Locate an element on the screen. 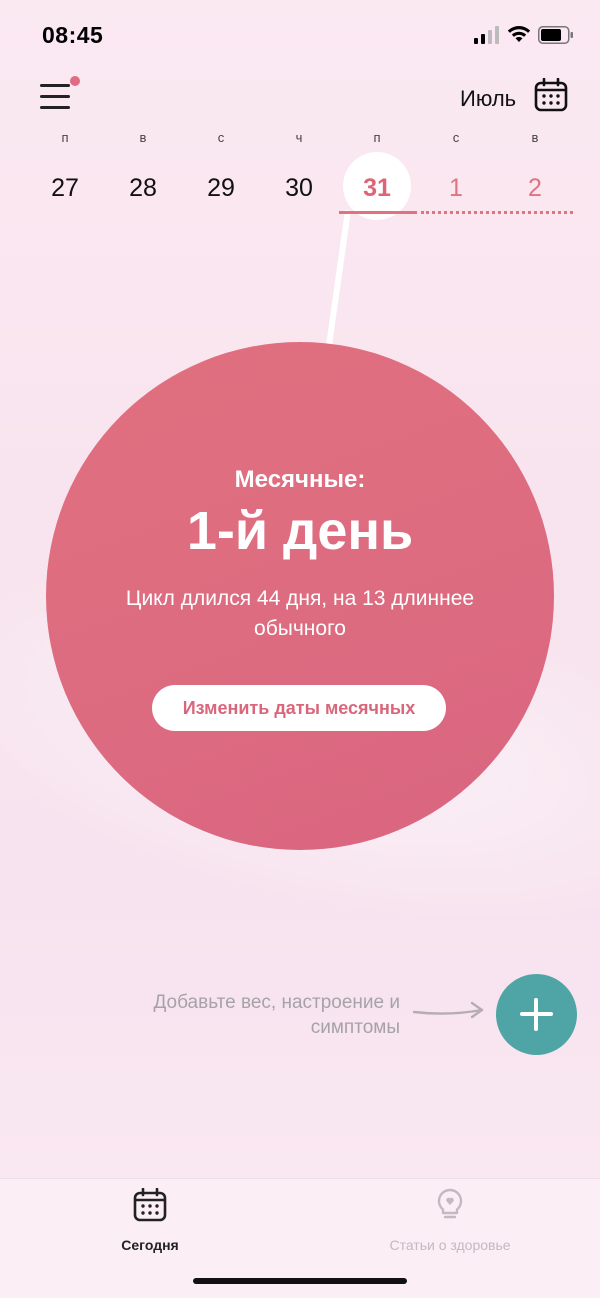  day-number: 27 is located at coordinates (65, 188).